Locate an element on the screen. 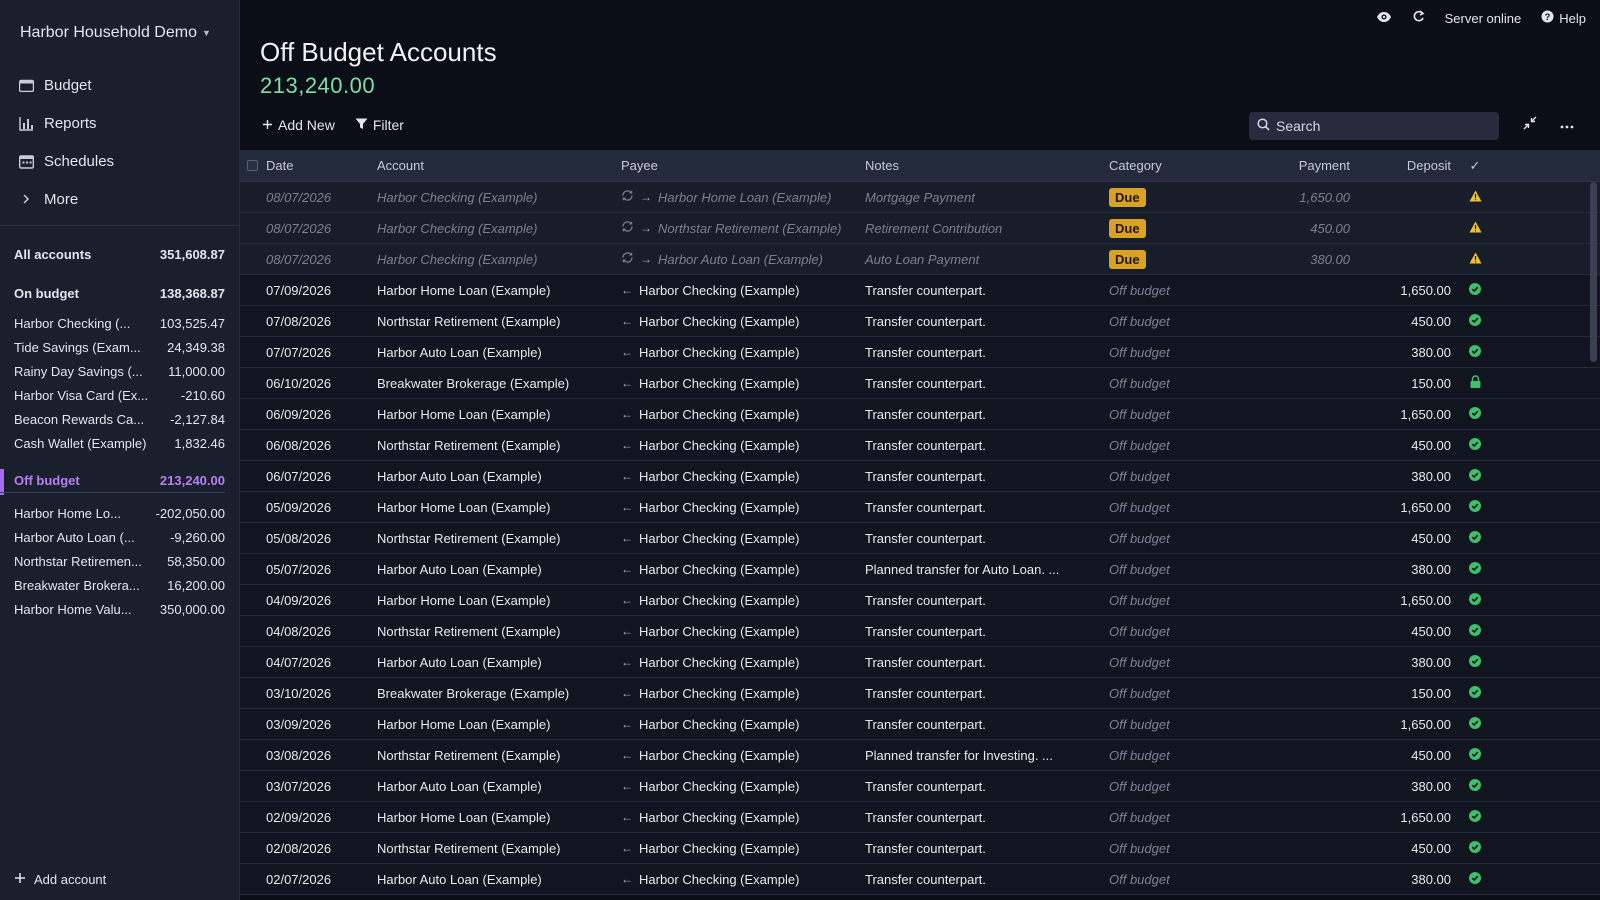 The height and width of the screenshot is (900, 1600). cell-date: 03/08/2026 is located at coordinates (319, 755).